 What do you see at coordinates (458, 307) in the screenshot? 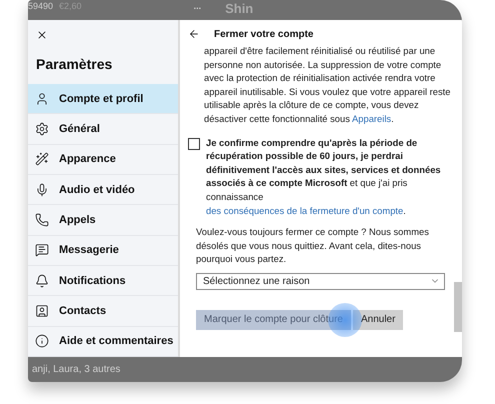
I see `scrollbar-thumb` at bounding box center [458, 307].